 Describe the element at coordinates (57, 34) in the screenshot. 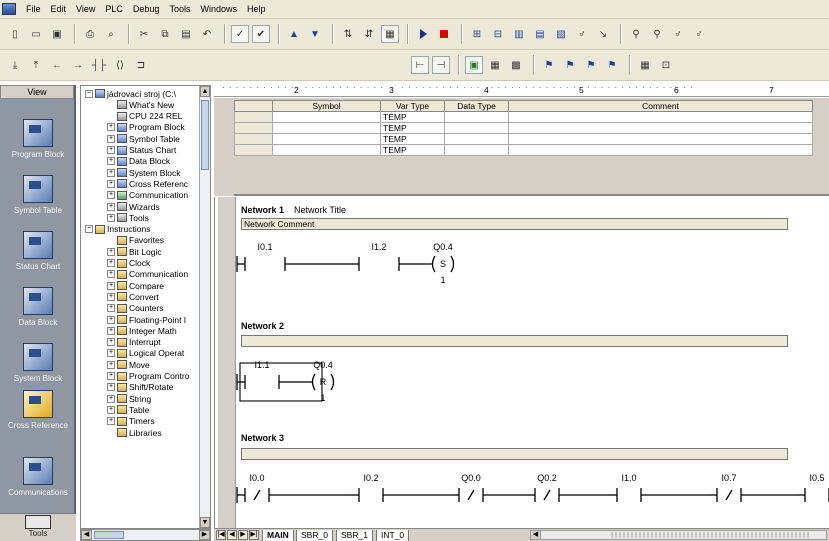

I see `save-icon: ▣` at that location.